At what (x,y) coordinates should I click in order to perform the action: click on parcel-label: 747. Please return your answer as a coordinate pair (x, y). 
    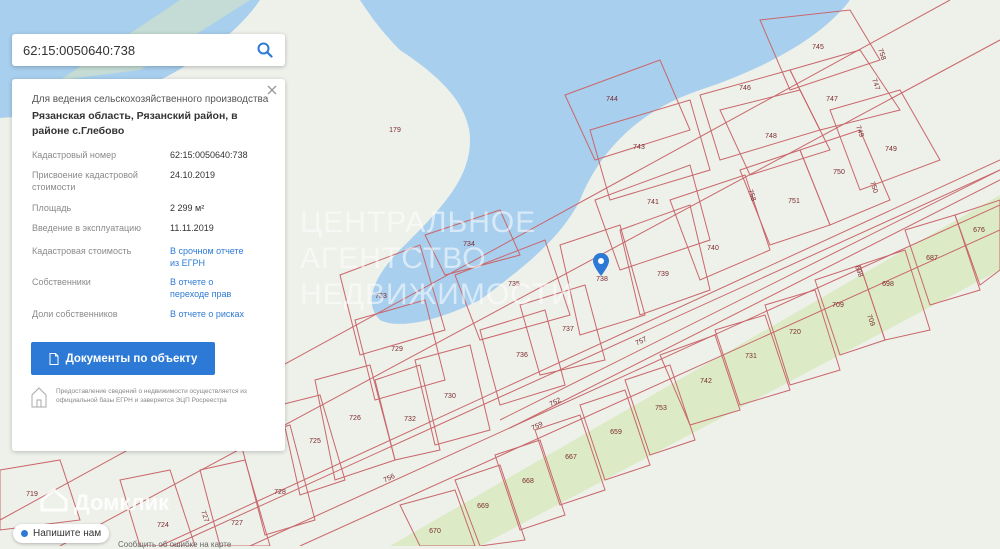
    Looking at the image, I should click on (832, 99).